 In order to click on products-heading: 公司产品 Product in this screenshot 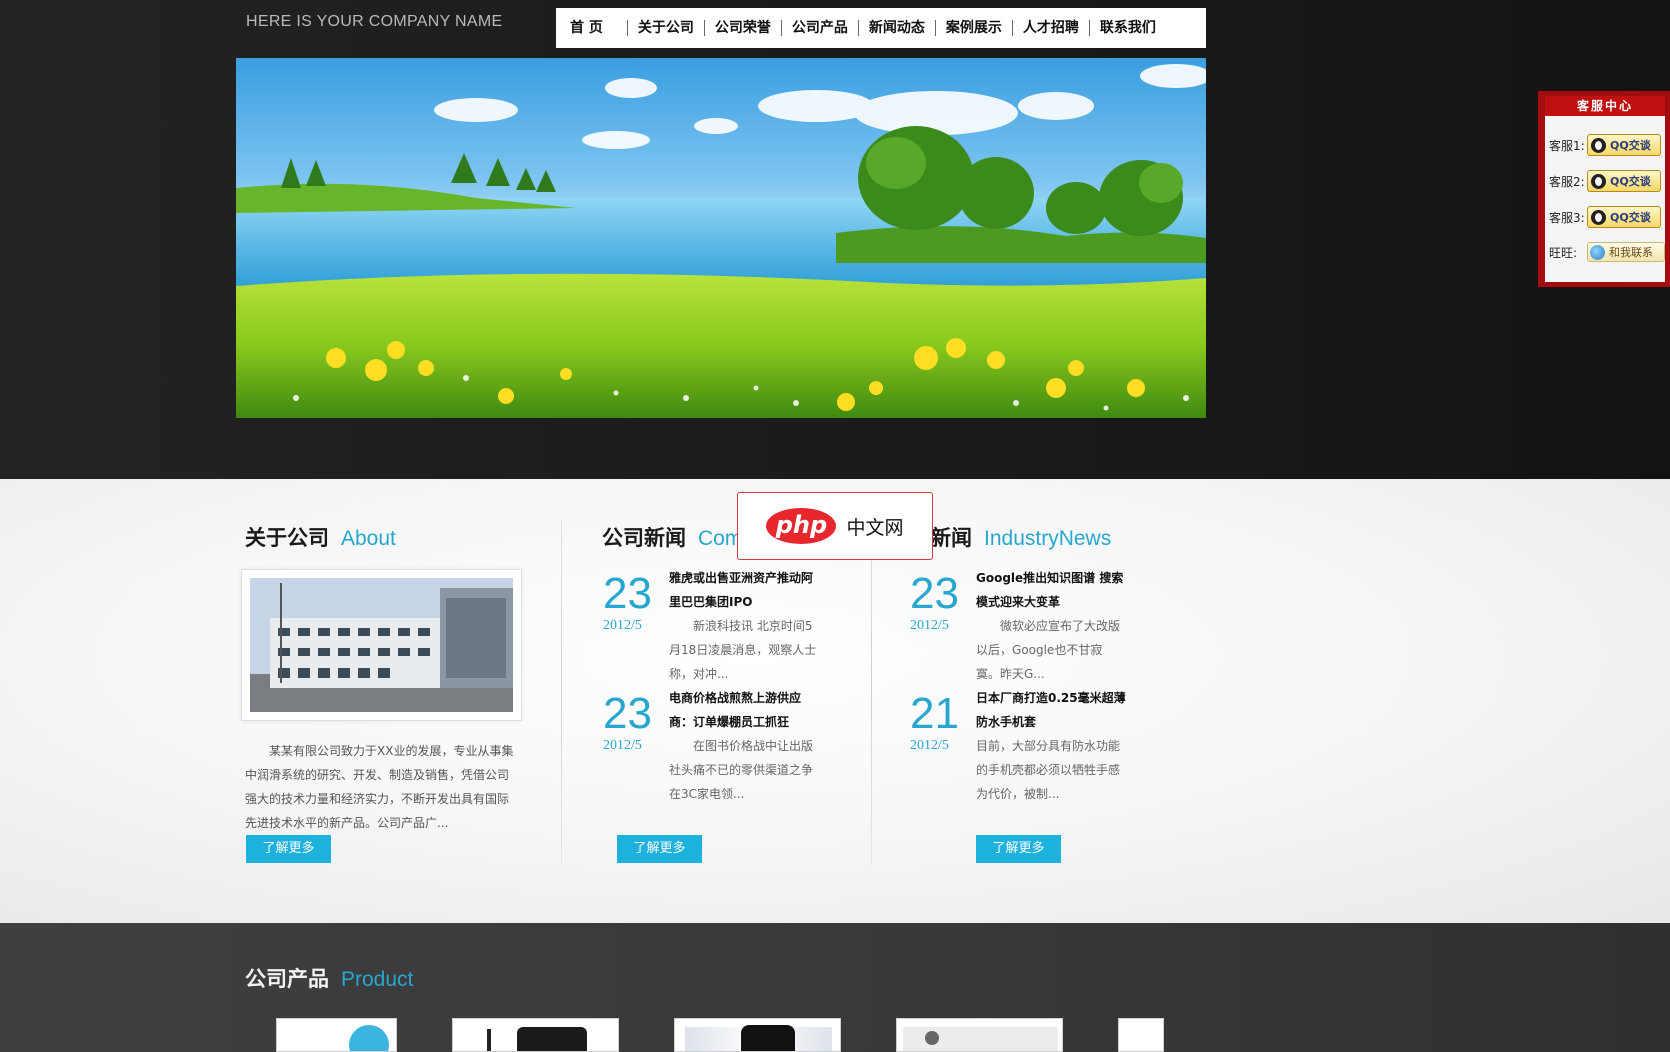, I will do `click(329, 979)`.